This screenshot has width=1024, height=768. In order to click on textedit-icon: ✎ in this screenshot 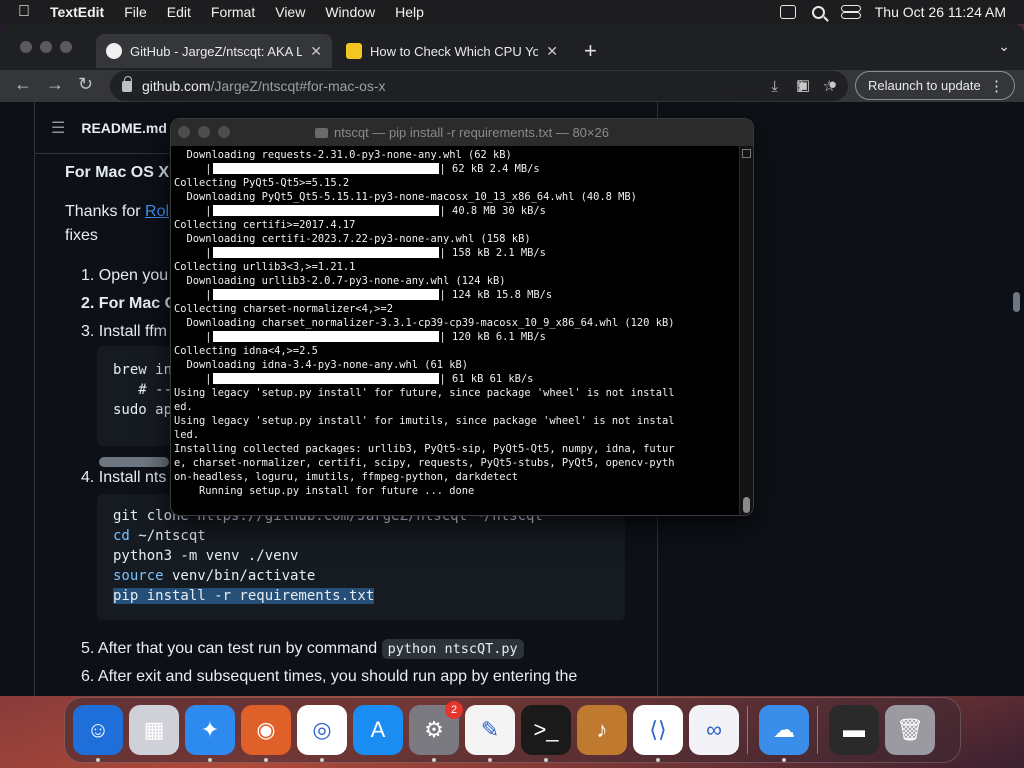, I will do `click(490, 730)`.